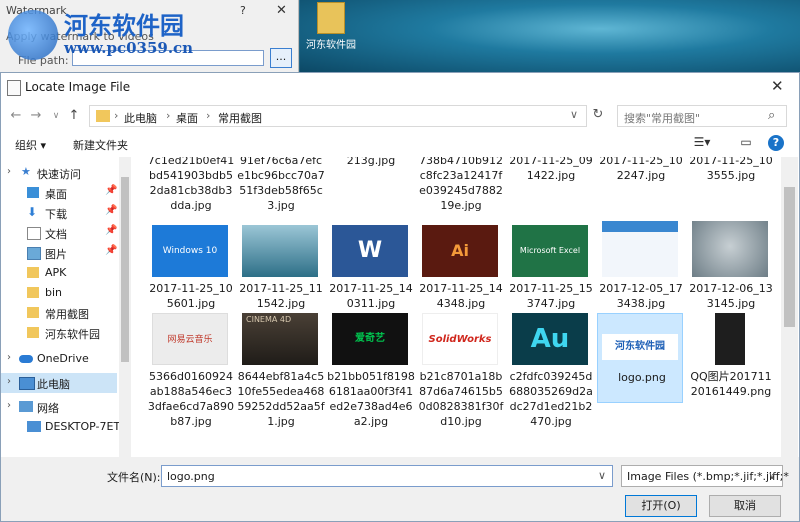  Describe the element at coordinates (705, 476) in the screenshot. I see `file-type-select: Image Files (*.bmp;*.jif;*.jiff;* ∨` at that location.